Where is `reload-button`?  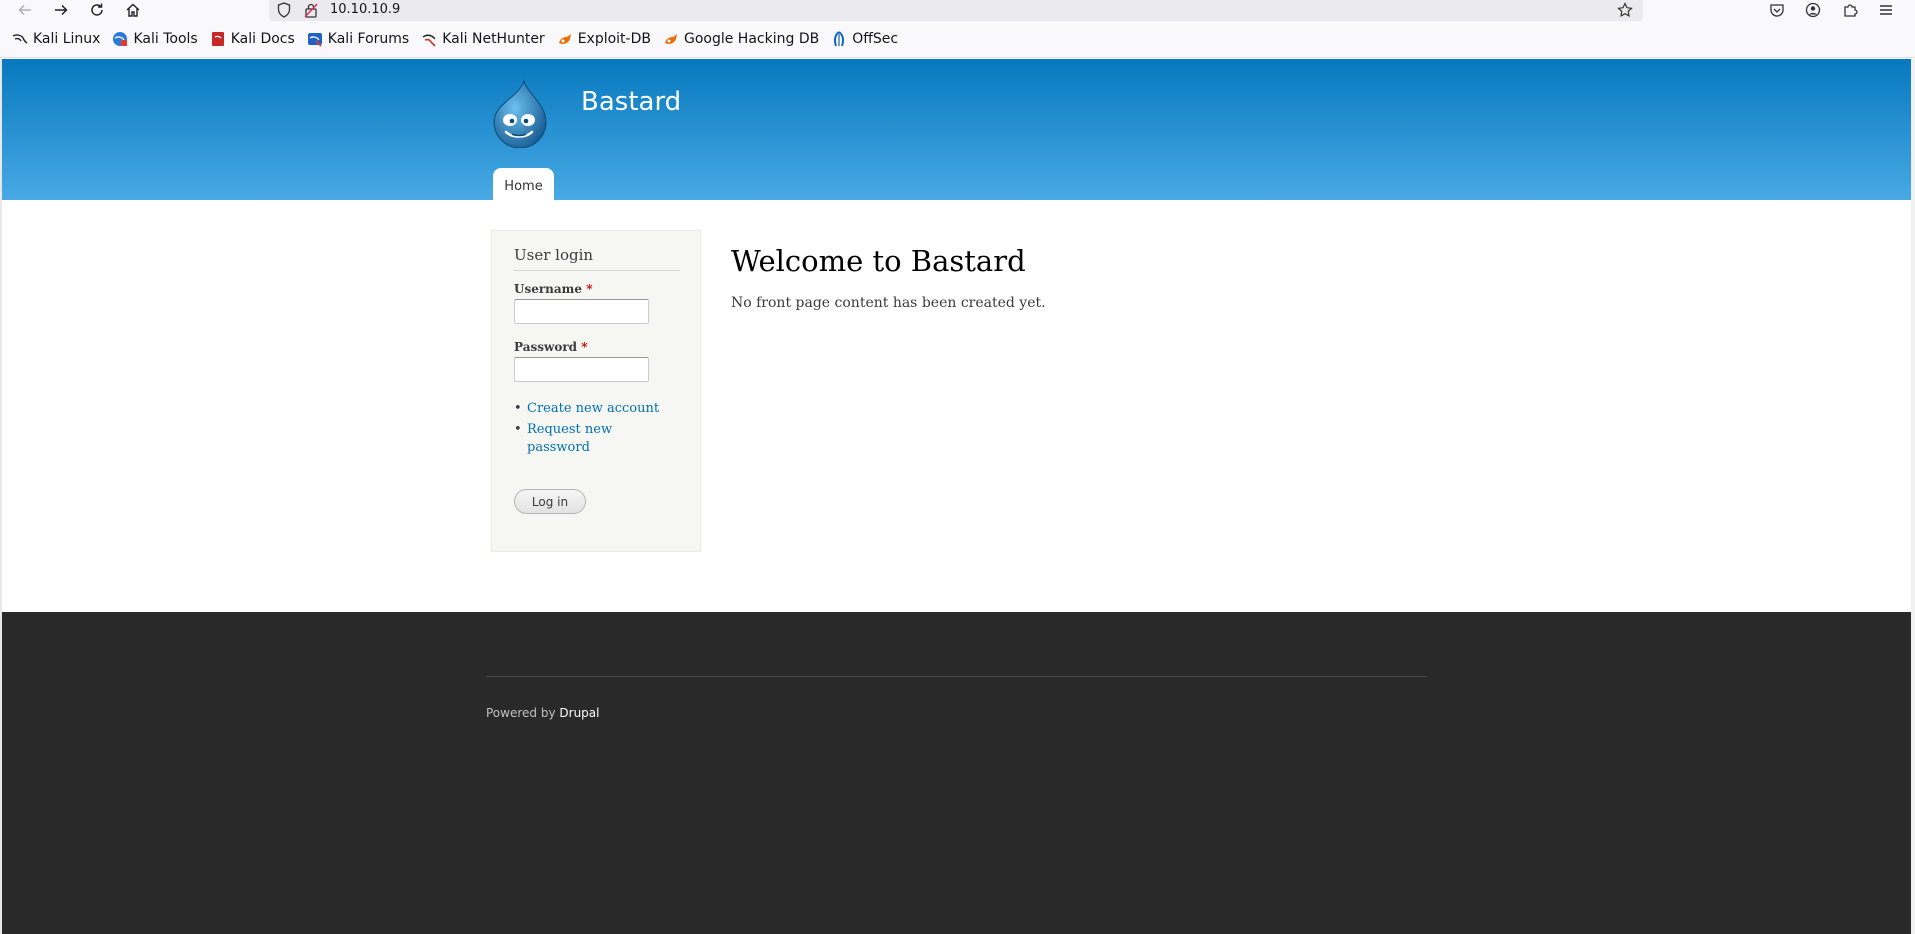 reload-button is located at coordinates (97, 10).